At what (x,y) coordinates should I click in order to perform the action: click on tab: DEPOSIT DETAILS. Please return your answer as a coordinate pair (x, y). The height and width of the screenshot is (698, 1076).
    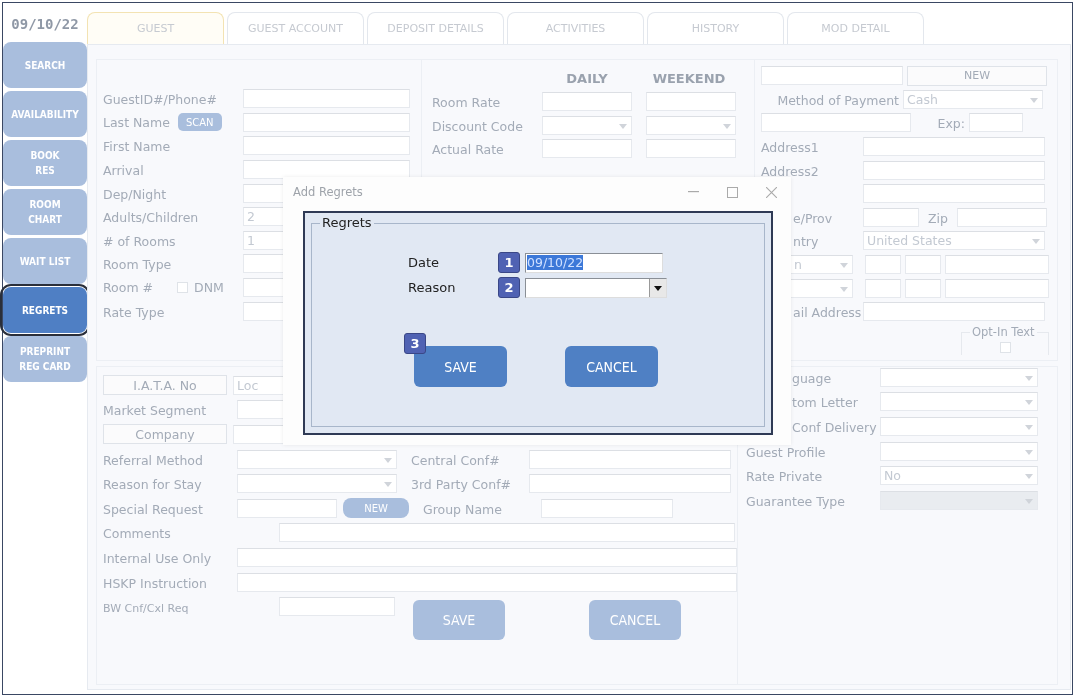
    Looking at the image, I should click on (435, 28).